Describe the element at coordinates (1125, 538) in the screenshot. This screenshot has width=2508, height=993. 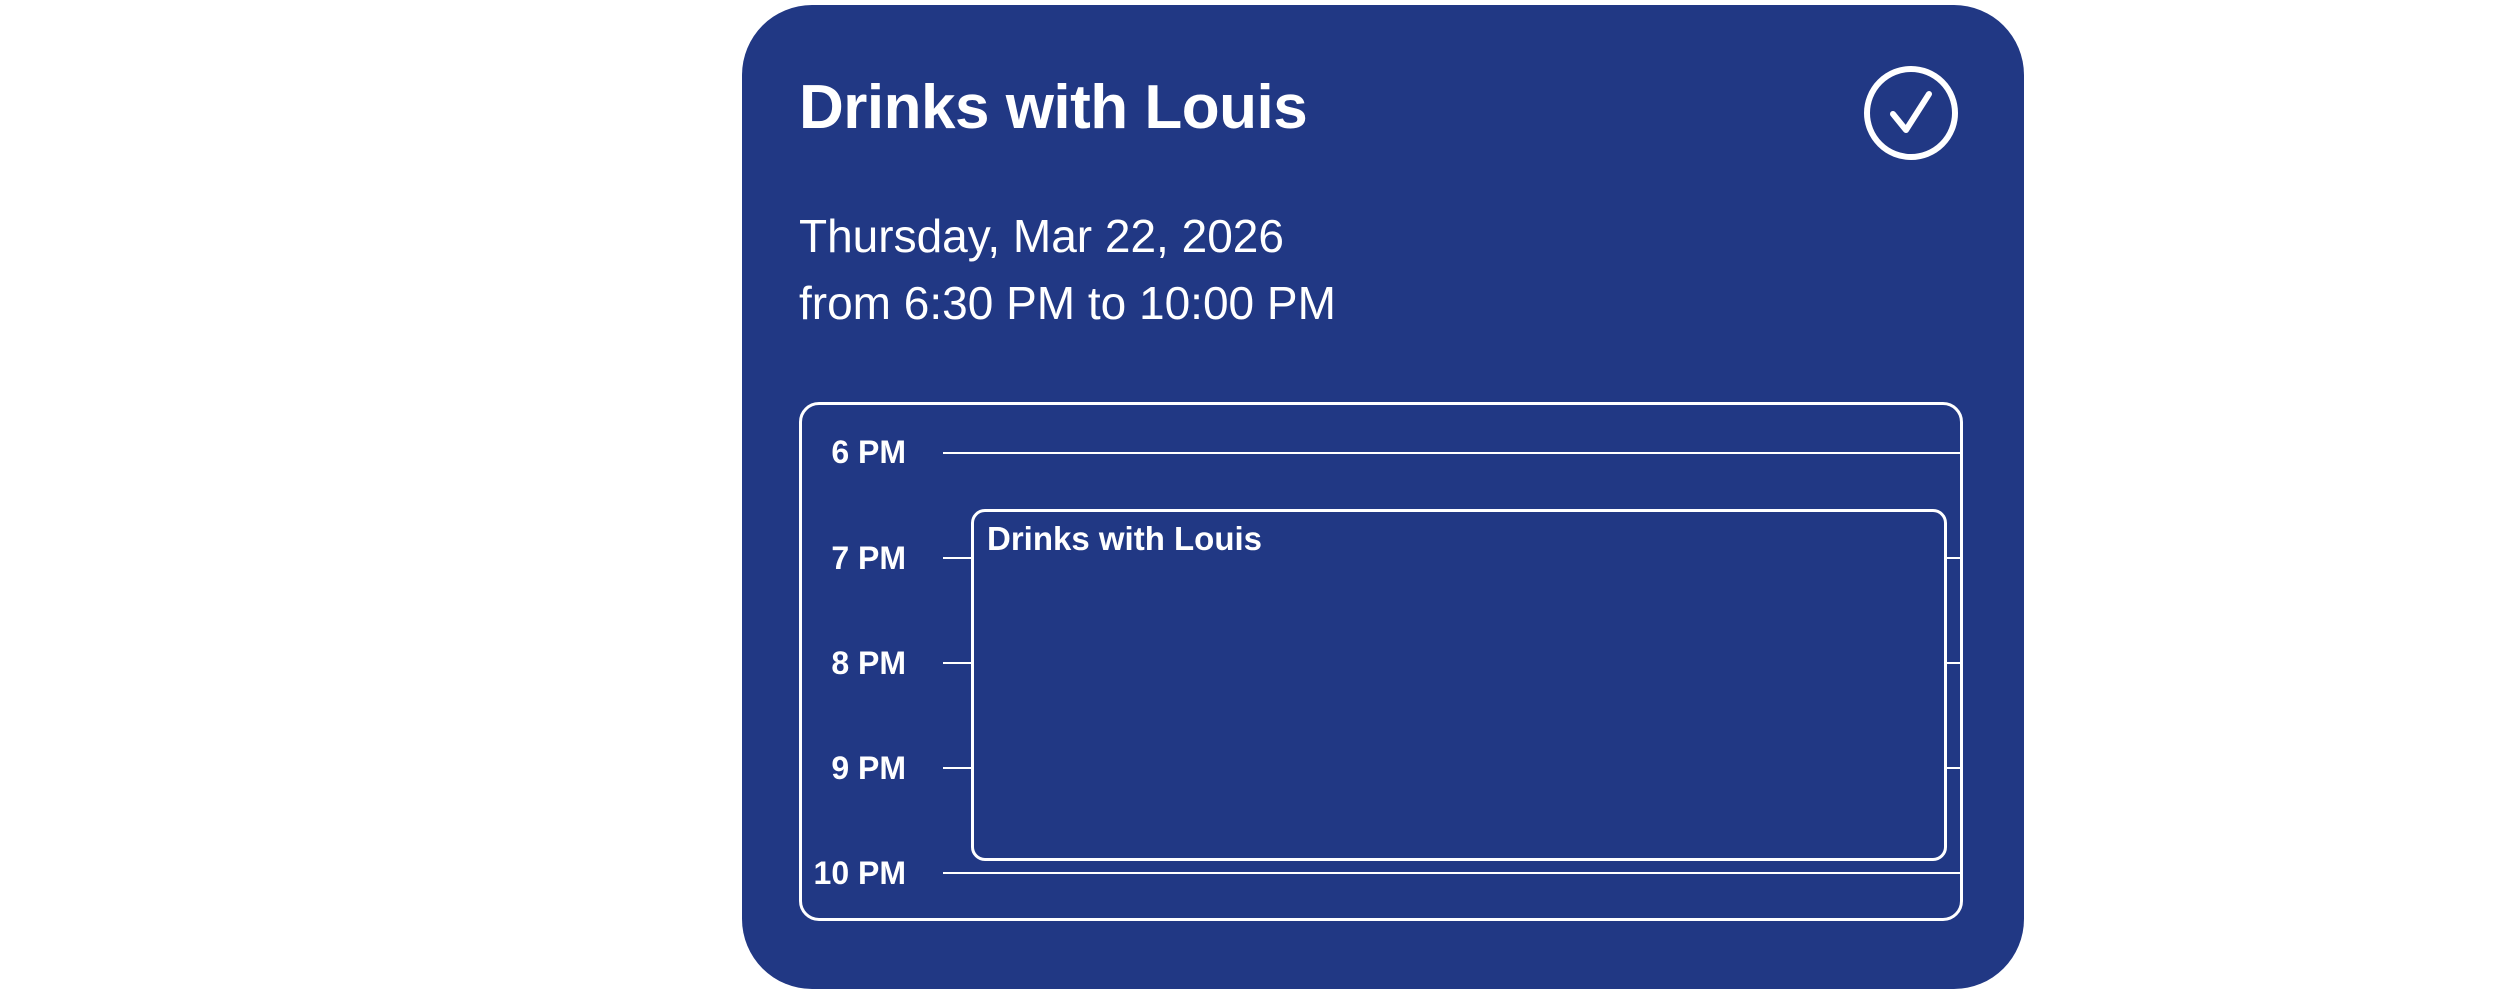
I see `timeline-event-label: Drinks with Louis` at that location.